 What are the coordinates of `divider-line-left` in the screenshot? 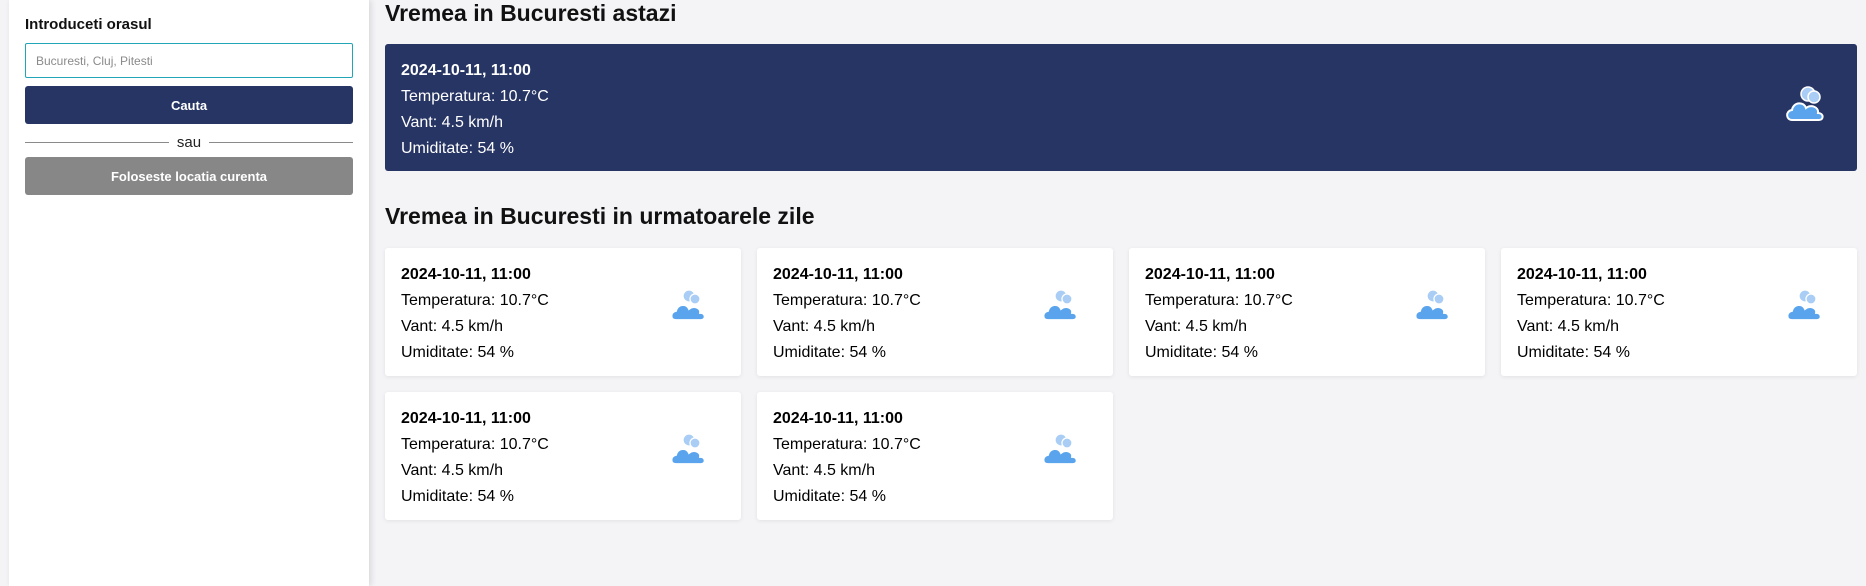 It's located at (97, 142).